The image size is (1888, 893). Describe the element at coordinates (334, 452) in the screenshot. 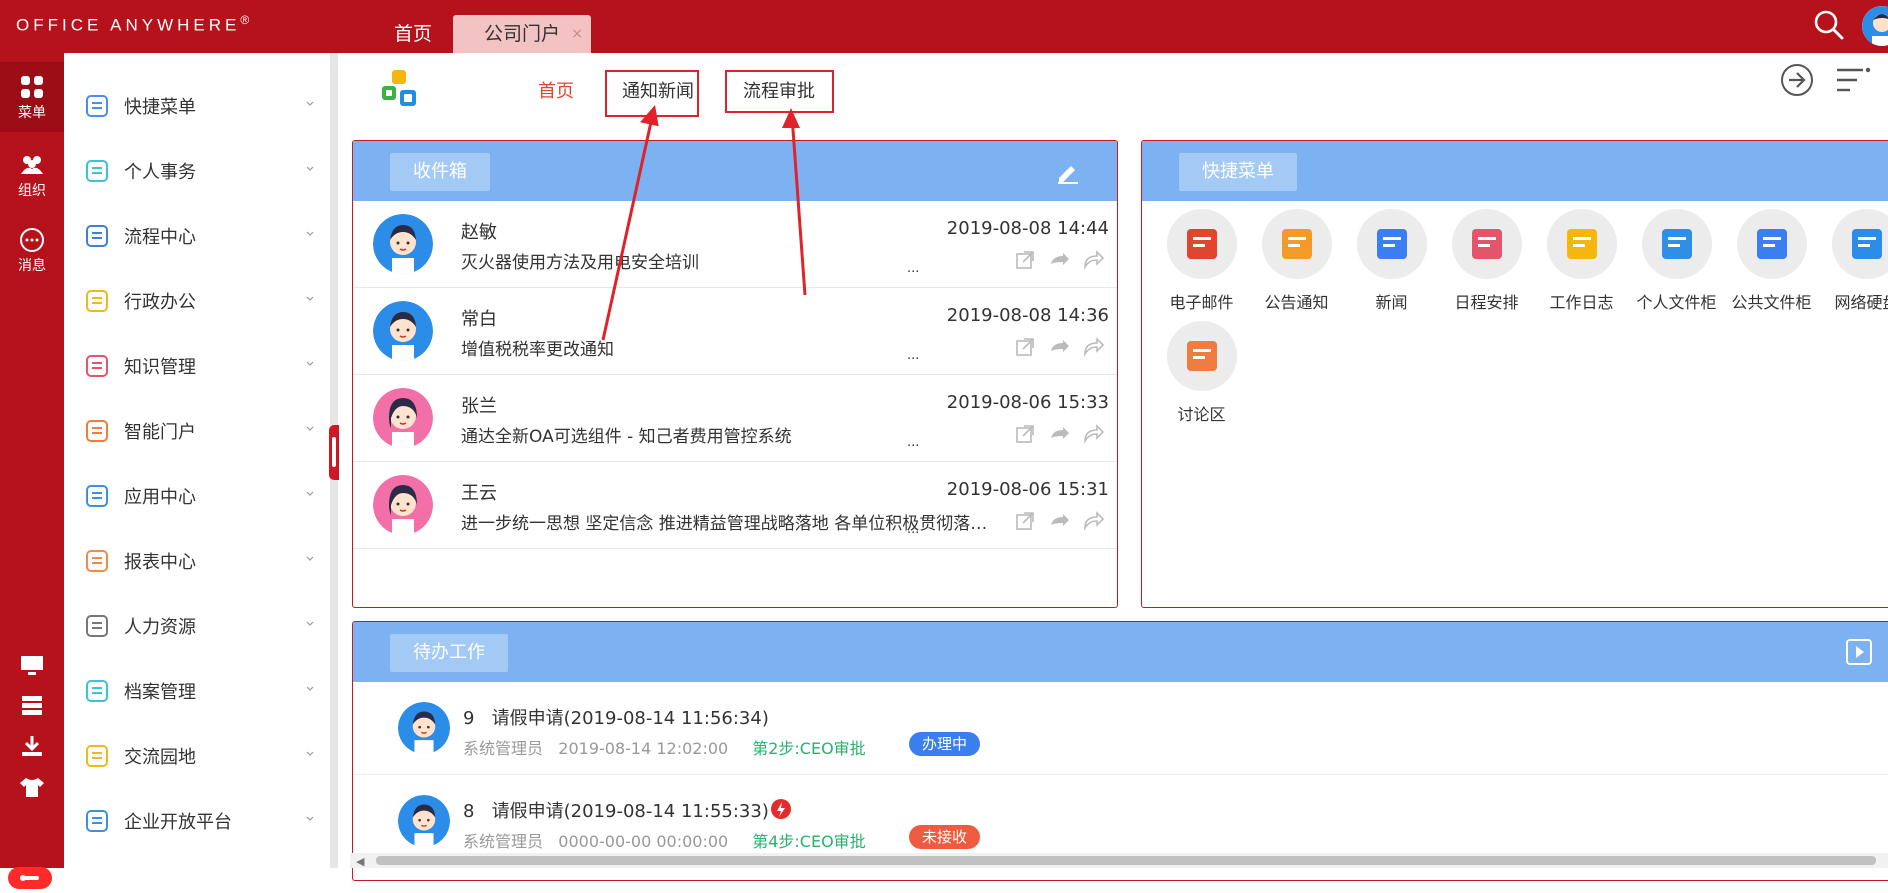

I see `sidebar-collapse-handle` at that location.